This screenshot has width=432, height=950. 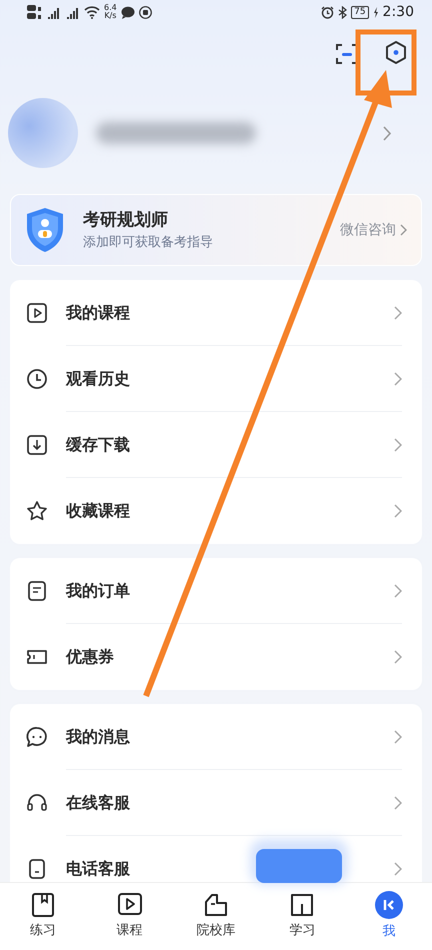 What do you see at coordinates (37, 511) in the screenshot?
I see `star-icon` at bounding box center [37, 511].